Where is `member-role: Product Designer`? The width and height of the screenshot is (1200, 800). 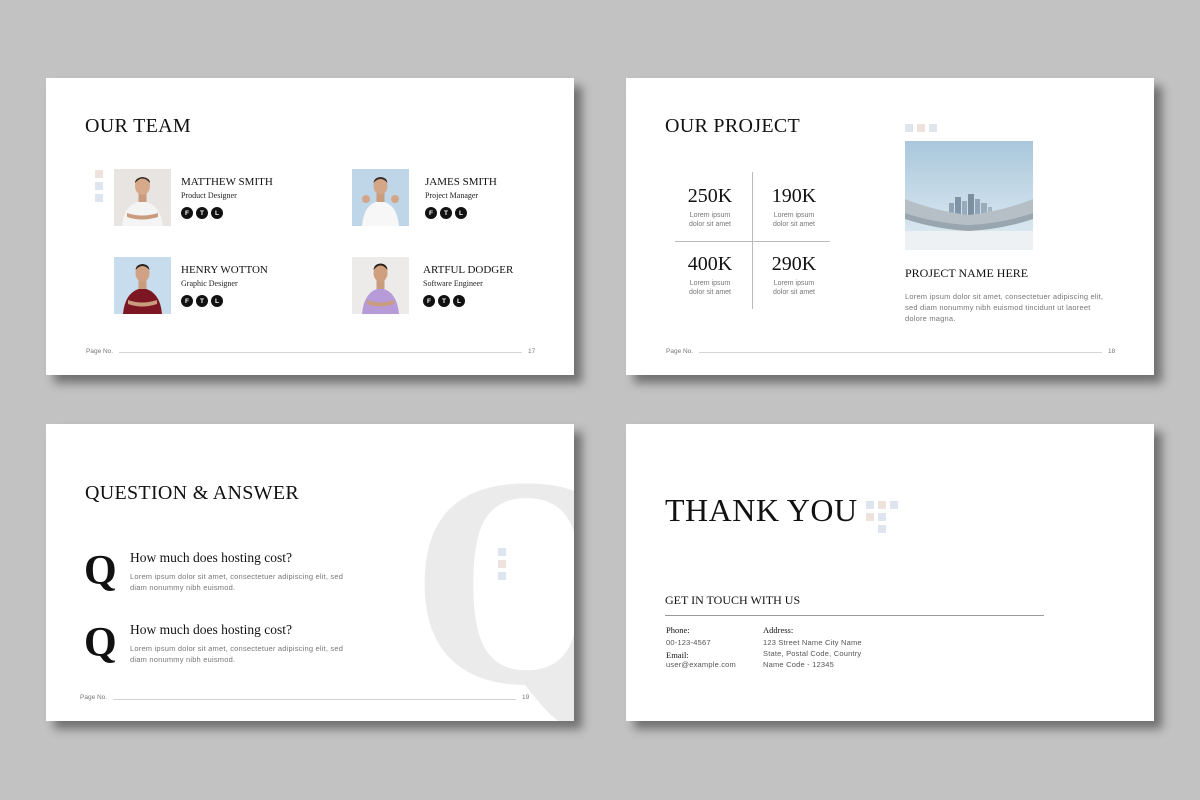 member-role: Product Designer is located at coordinates (209, 195).